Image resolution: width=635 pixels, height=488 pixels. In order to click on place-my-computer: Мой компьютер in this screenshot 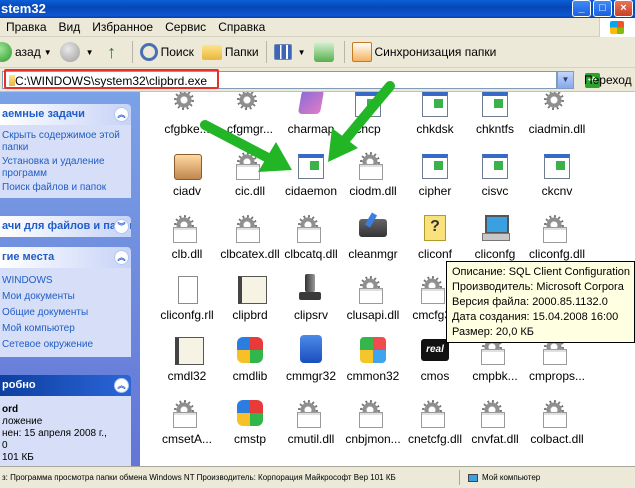, I will do `click(65, 329)`.